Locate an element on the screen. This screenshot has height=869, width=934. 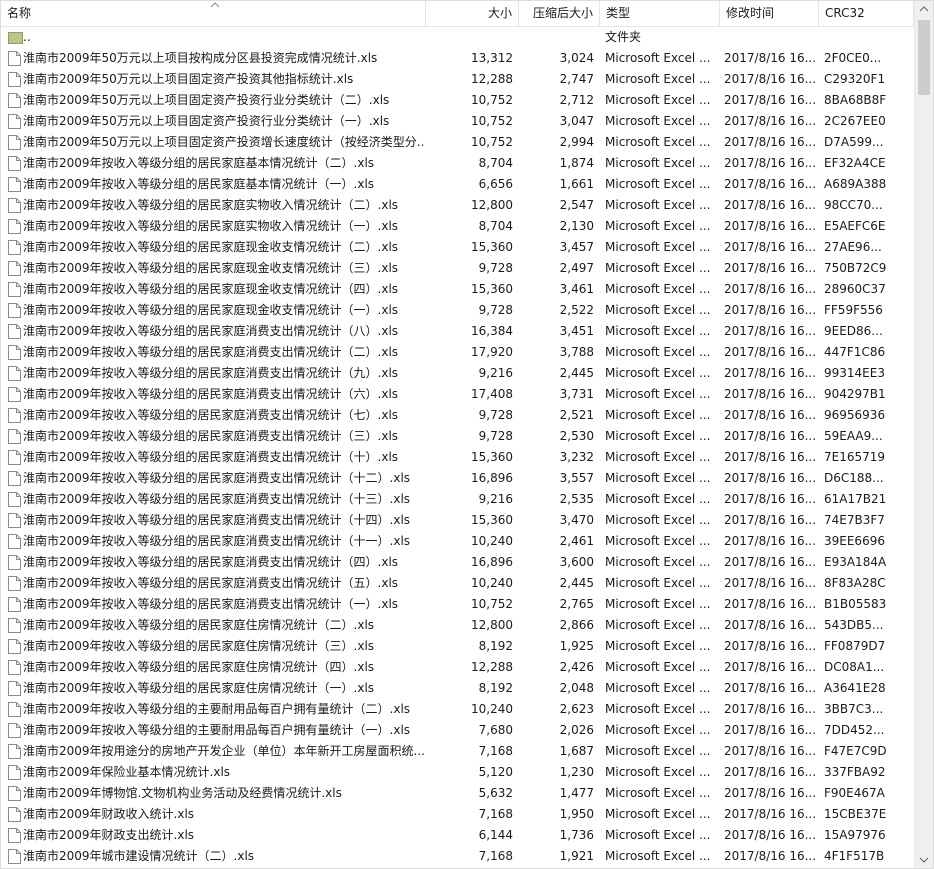
file-name: 淮南市2009年财政收入统计.xls is located at coordinates (109, 814).